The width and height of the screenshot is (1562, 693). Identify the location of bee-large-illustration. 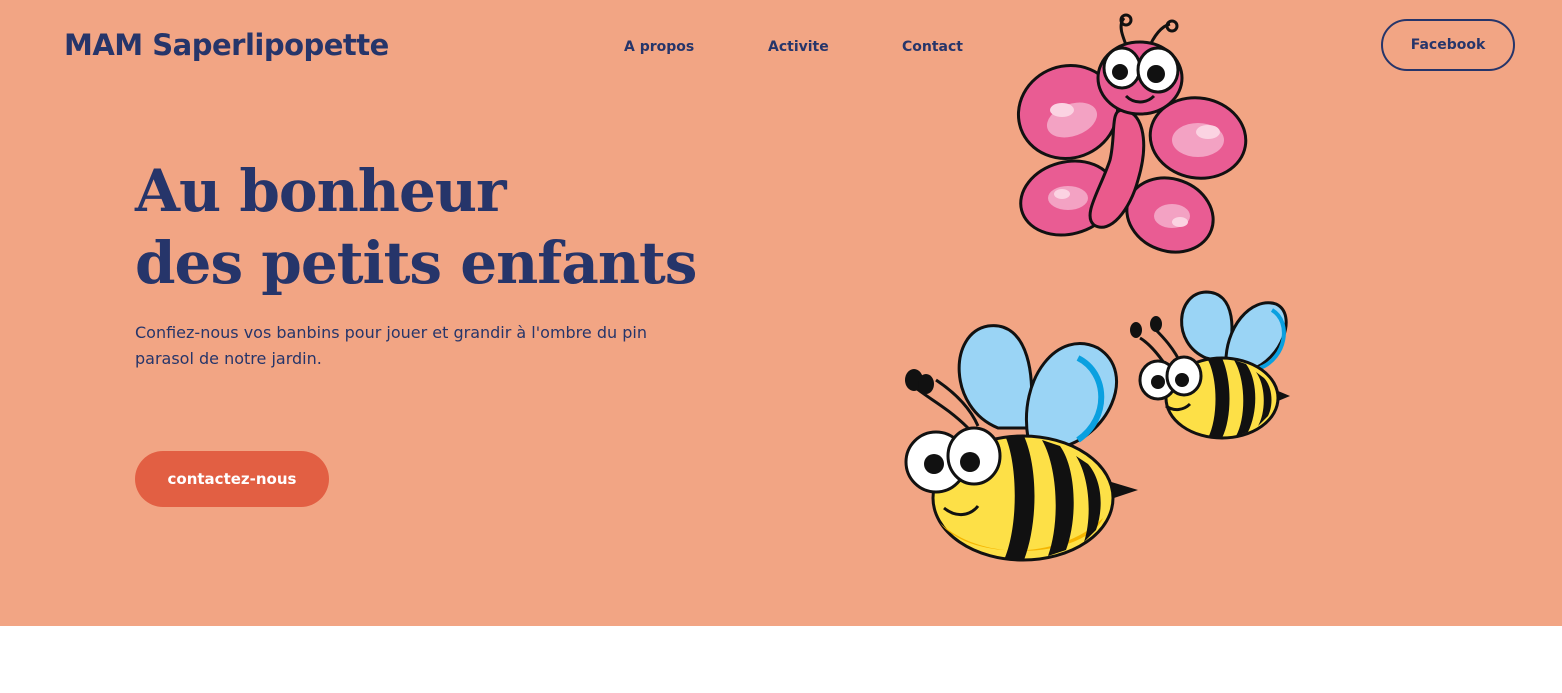
(1021, 443).